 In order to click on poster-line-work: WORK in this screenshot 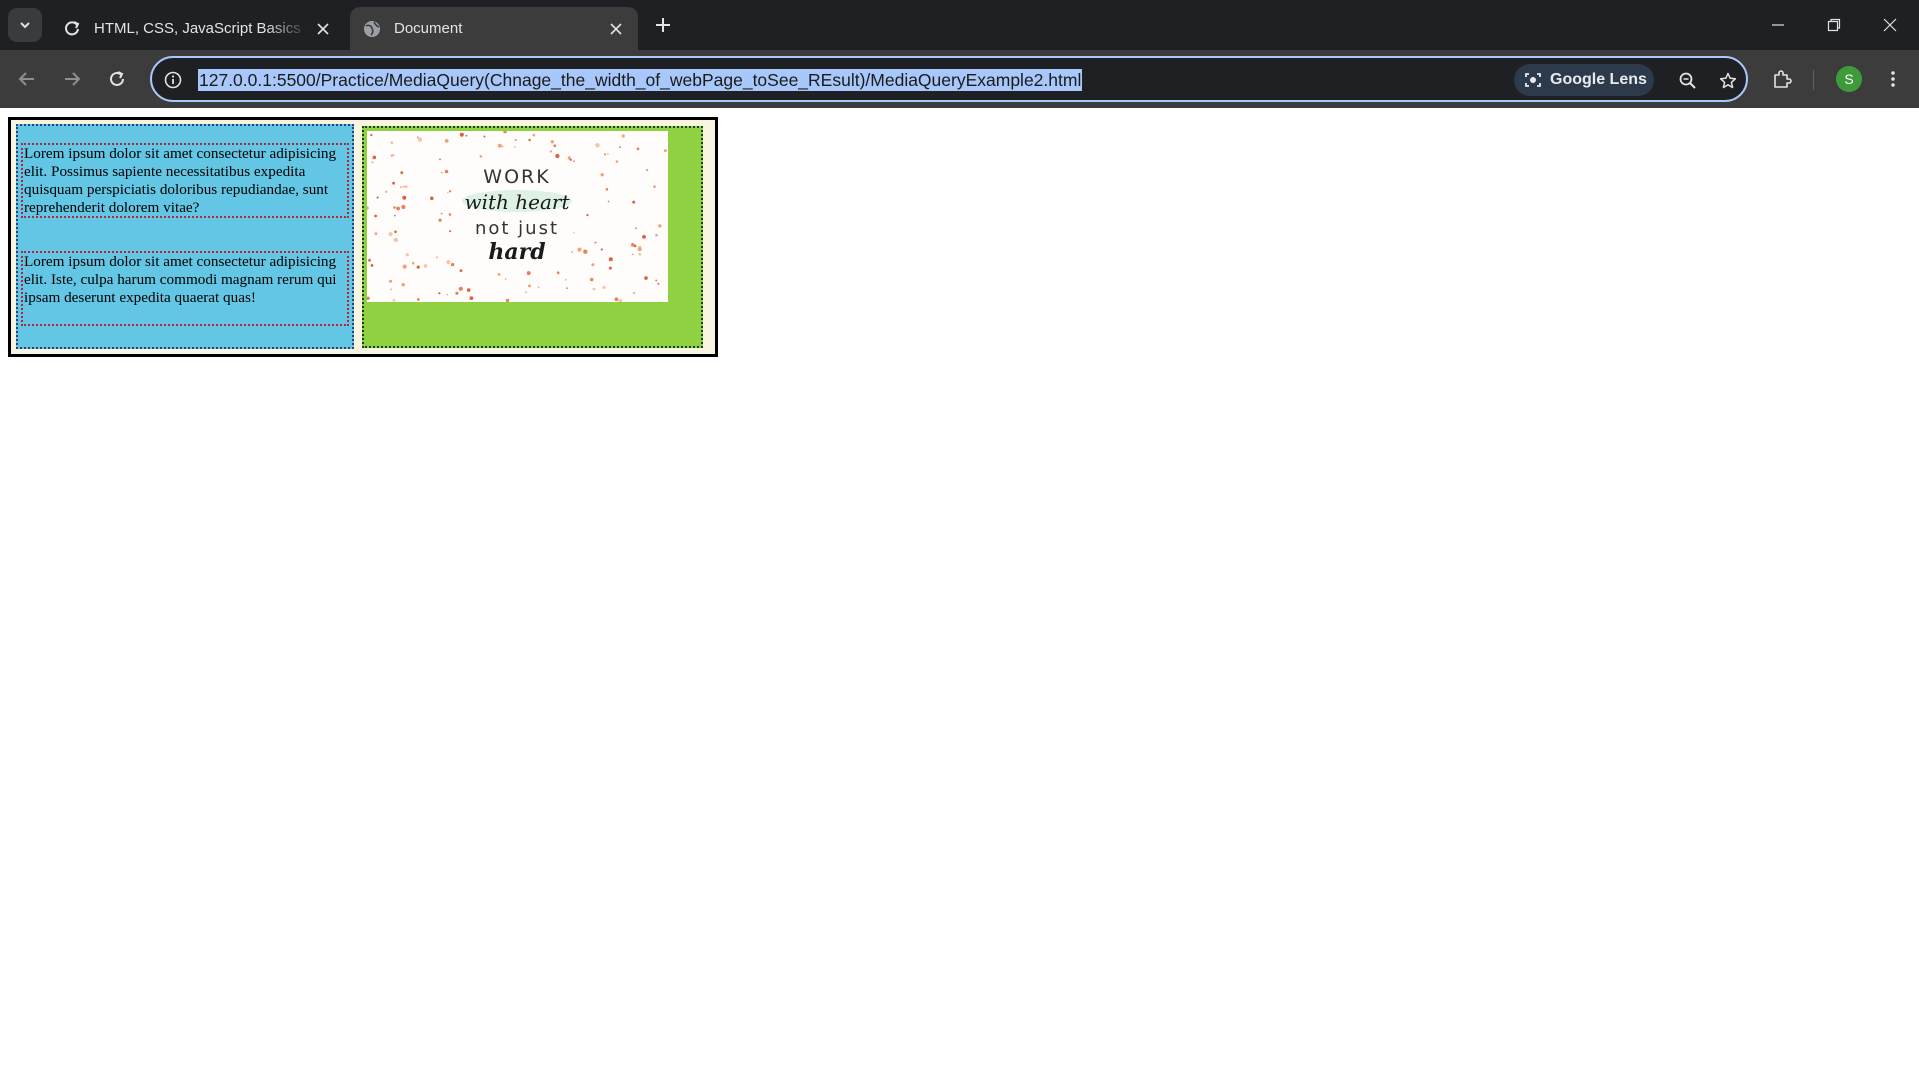, I will do `click(516, 177)`.